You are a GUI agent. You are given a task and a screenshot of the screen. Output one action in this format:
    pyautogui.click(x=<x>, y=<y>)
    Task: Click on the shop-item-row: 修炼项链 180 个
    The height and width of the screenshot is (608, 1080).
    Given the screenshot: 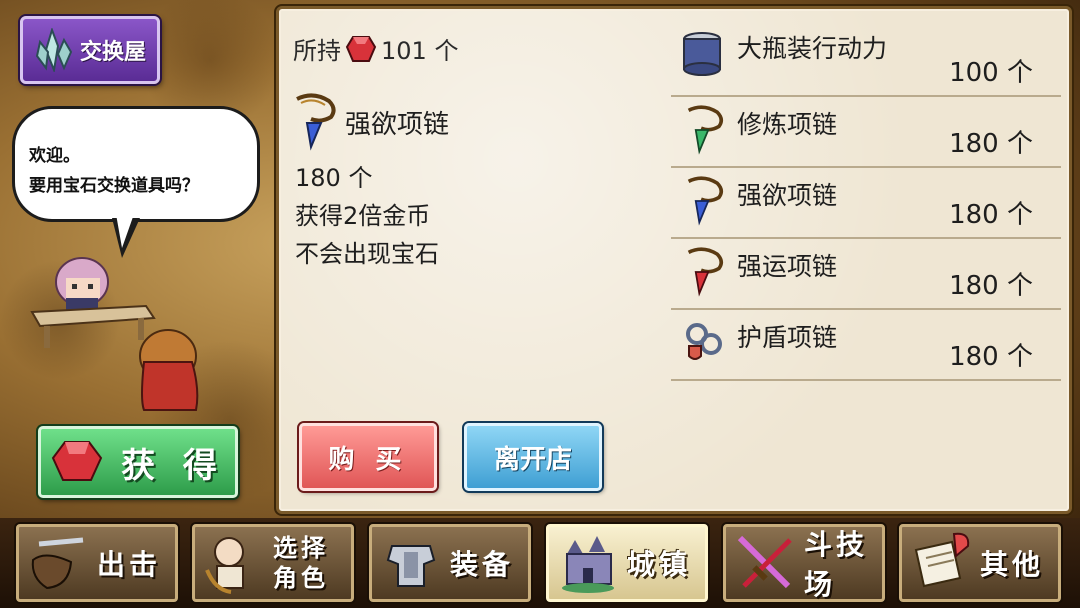 What is the action you would take?
    pyautogui.click(x=866, y=132)
    